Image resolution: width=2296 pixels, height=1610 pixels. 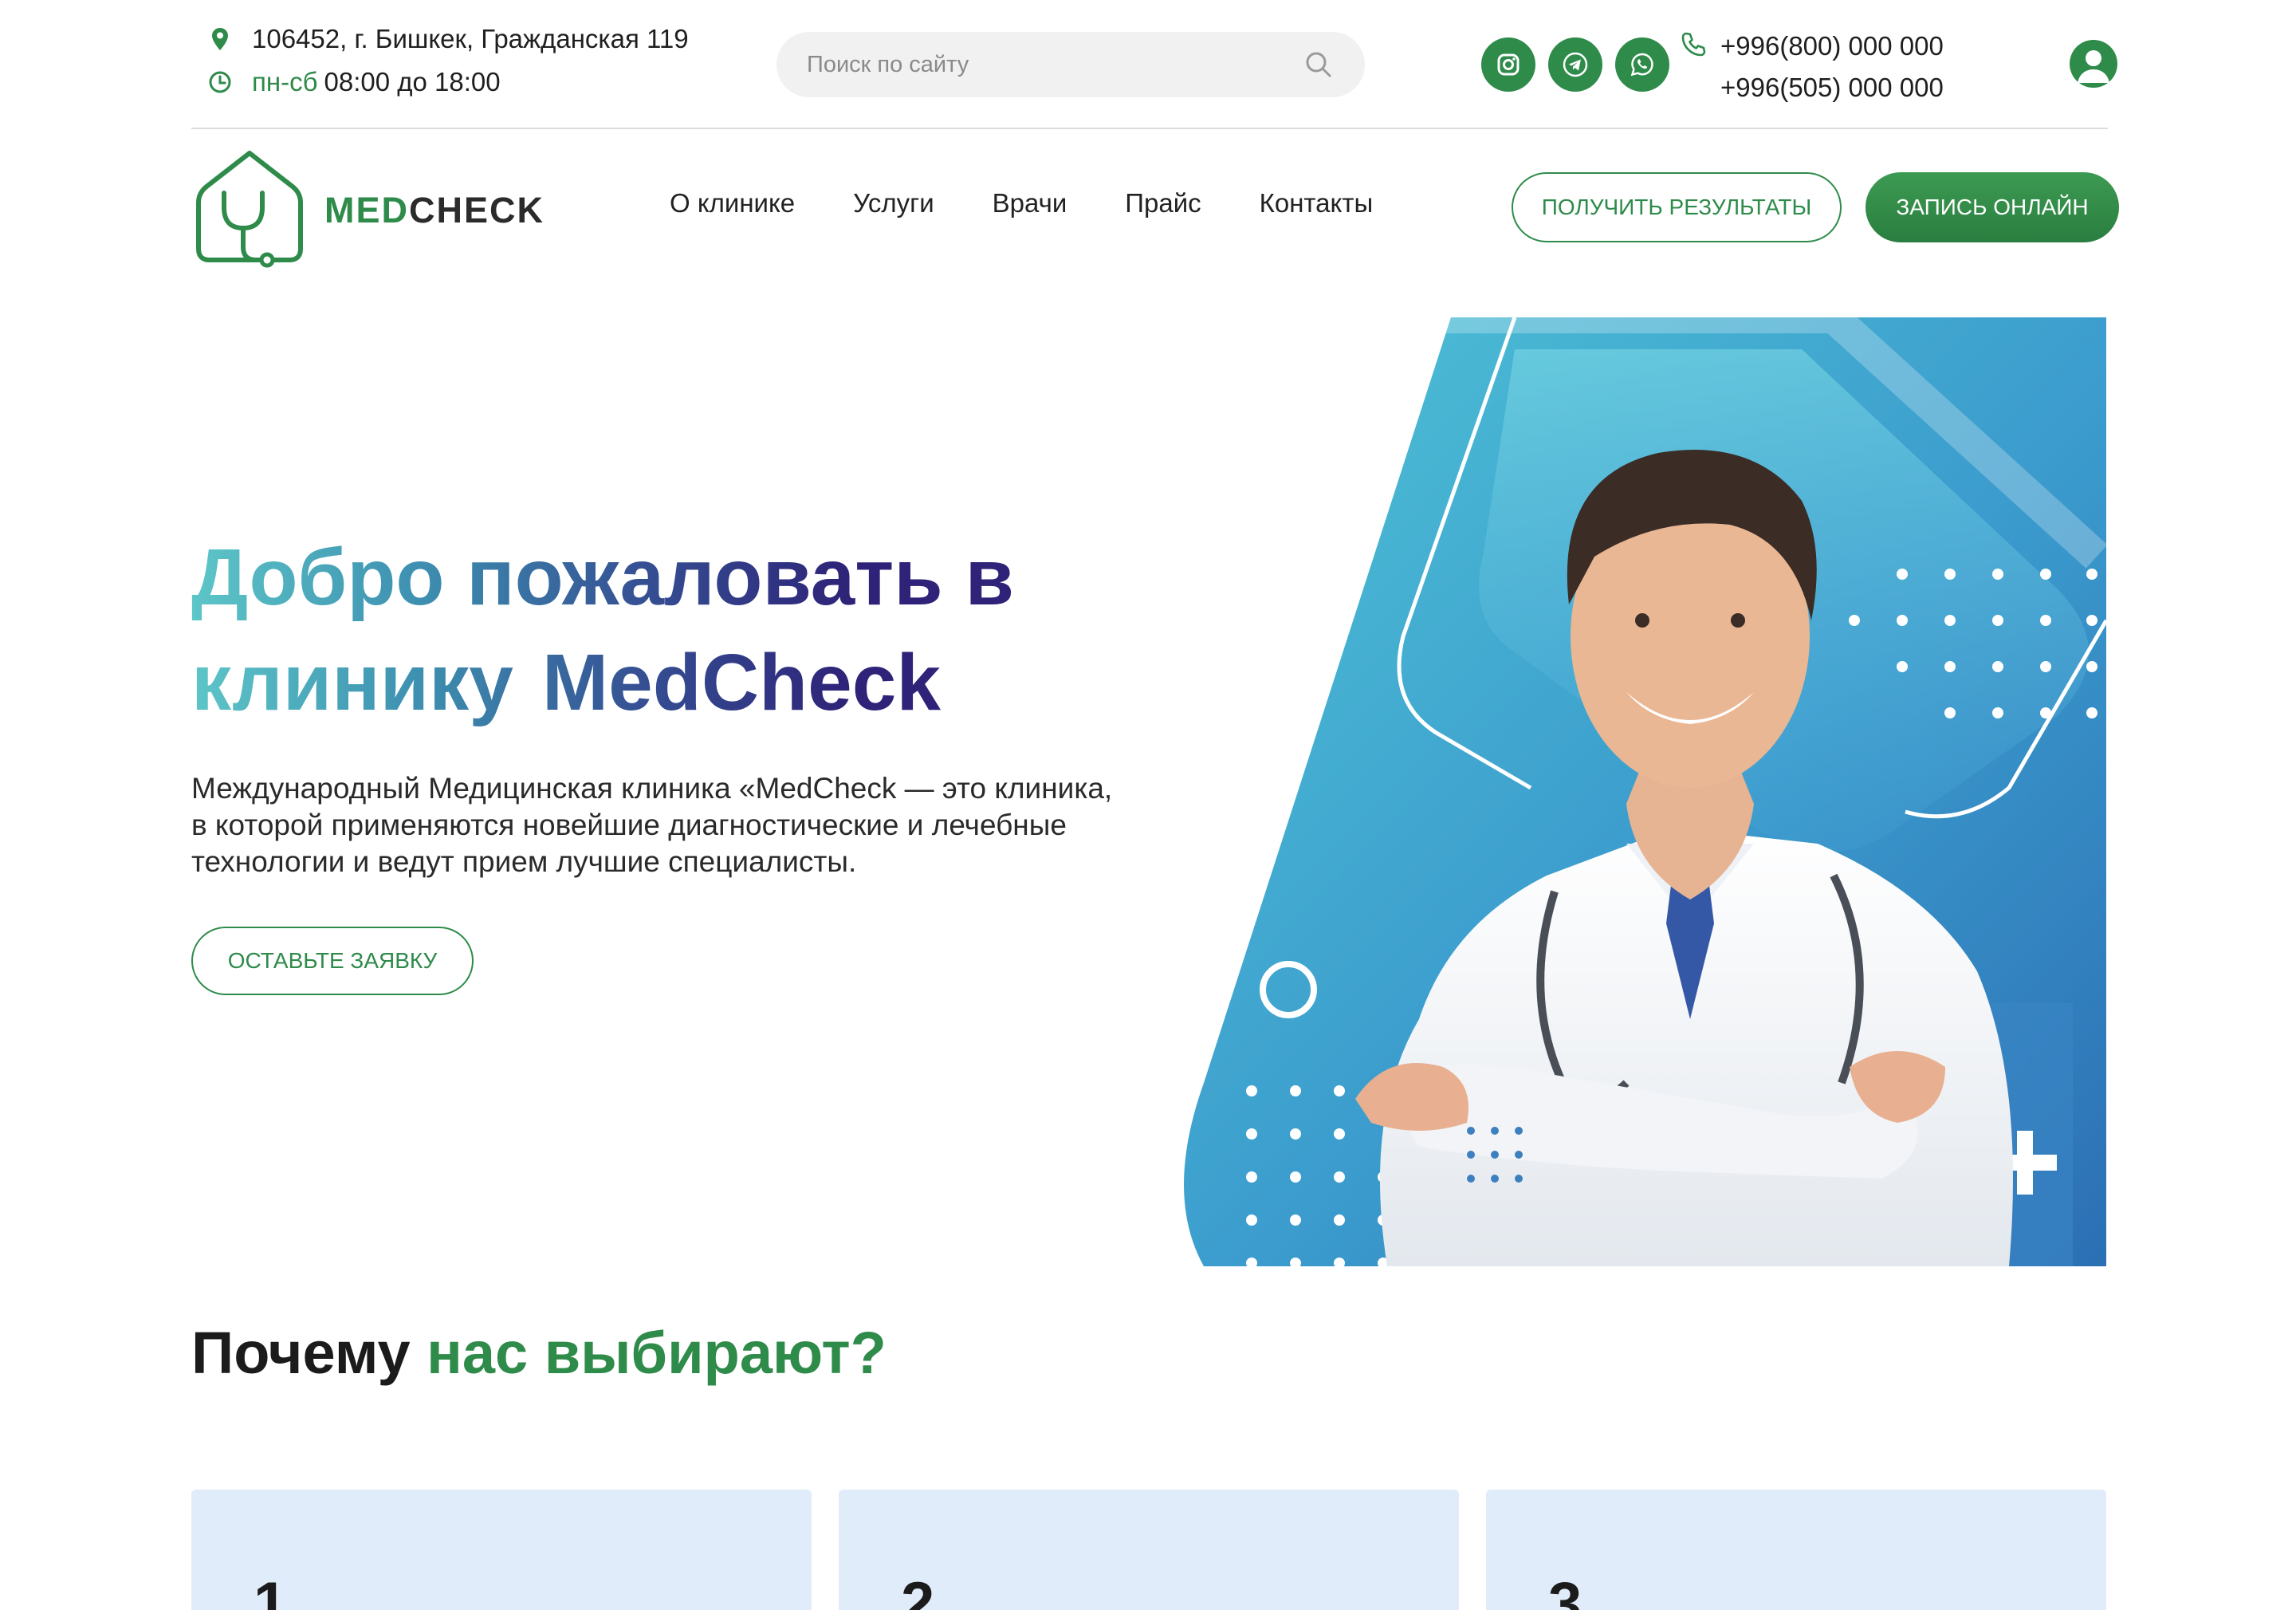 What do you see at coordinates (1319, 65) in the screenshot?
I see `search-icon` at bounding box center [1319, 65].